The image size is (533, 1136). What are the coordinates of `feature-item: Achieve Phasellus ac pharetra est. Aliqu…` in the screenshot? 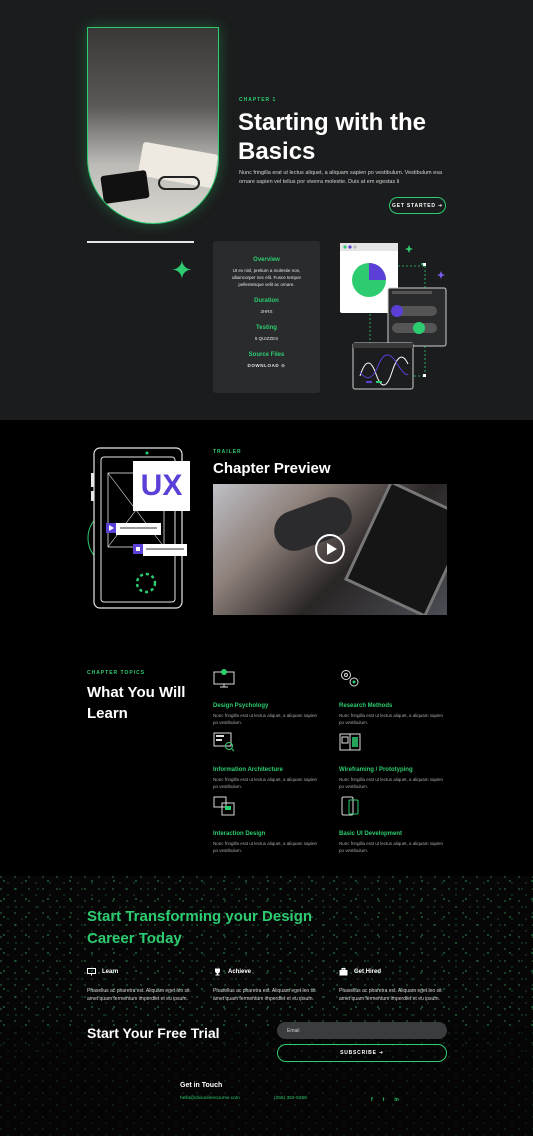 It's located at (268, 985).